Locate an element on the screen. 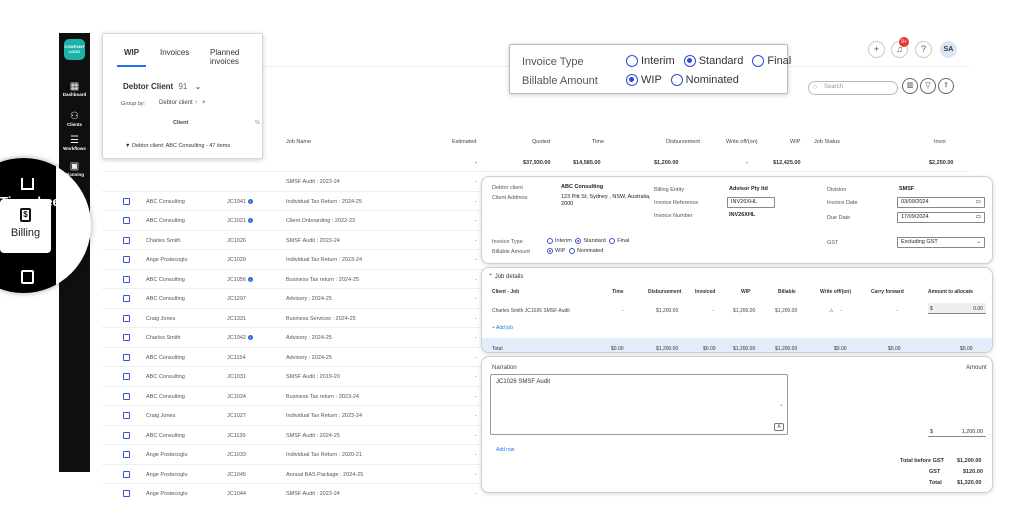 Image resolution: width=1024 pixels, height=506 pixels. row-job-code: JC1041 i is located at coordinates (240, 202).